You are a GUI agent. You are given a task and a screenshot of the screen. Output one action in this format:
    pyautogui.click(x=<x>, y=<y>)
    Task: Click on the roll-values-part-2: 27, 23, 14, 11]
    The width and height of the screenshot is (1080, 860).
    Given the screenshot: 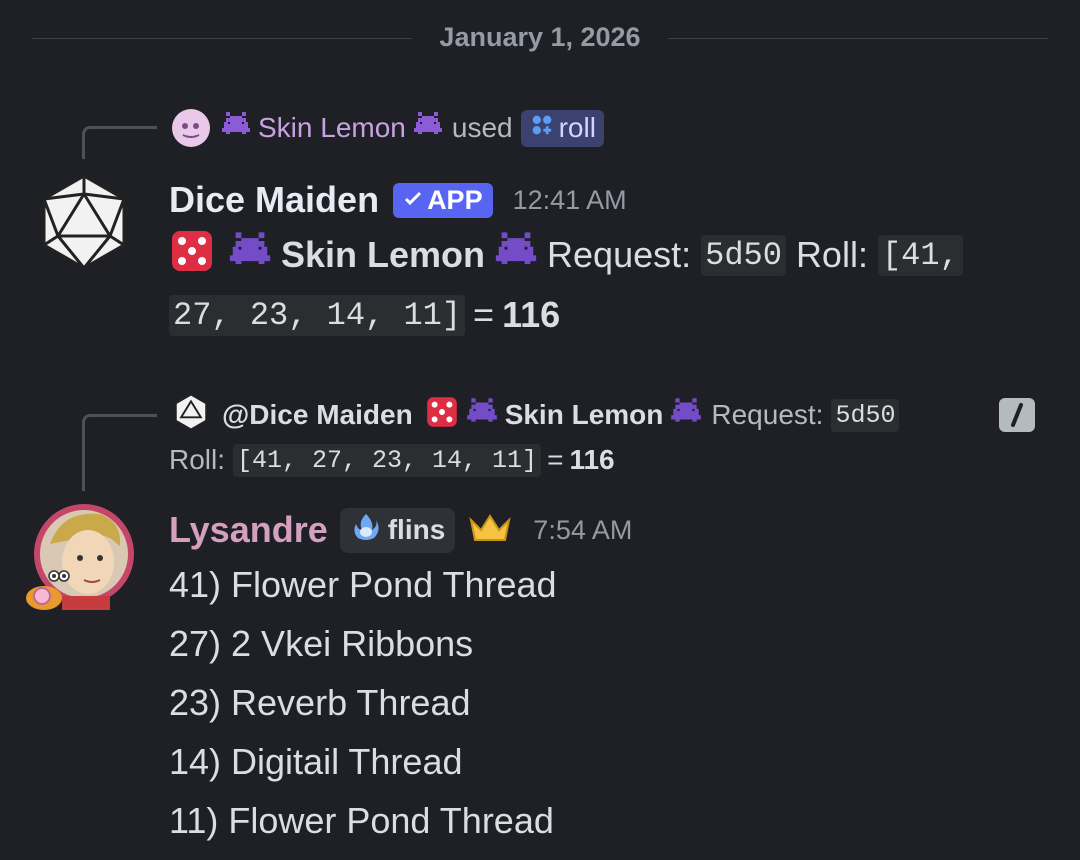 What is the action you would take?
    pyautogui.click(x=317, y=315)
    